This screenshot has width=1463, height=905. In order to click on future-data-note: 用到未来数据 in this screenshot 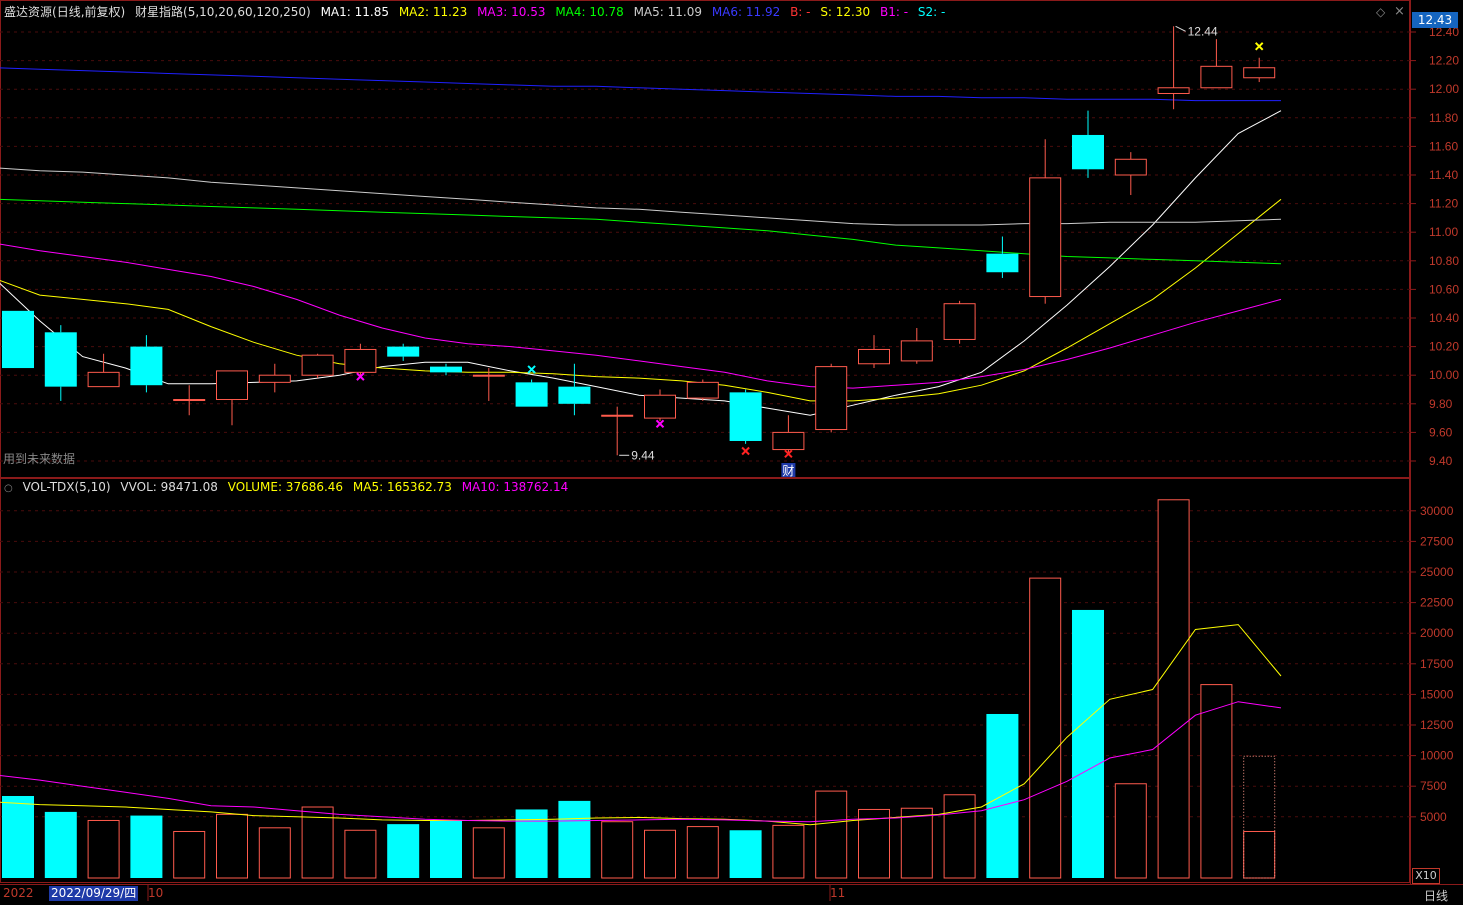, I will do `click(39, 459)`.